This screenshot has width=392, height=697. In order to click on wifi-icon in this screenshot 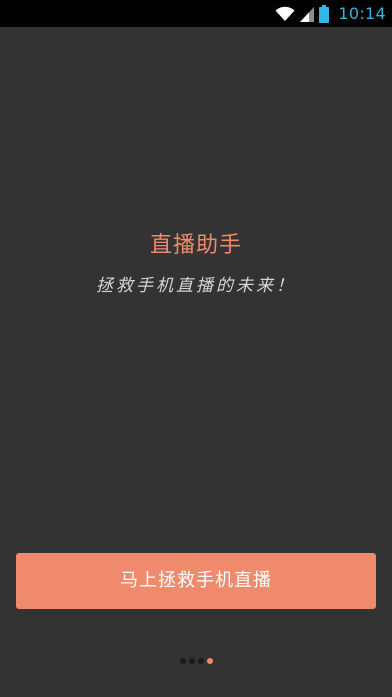, I will do `click(285, 13)`.